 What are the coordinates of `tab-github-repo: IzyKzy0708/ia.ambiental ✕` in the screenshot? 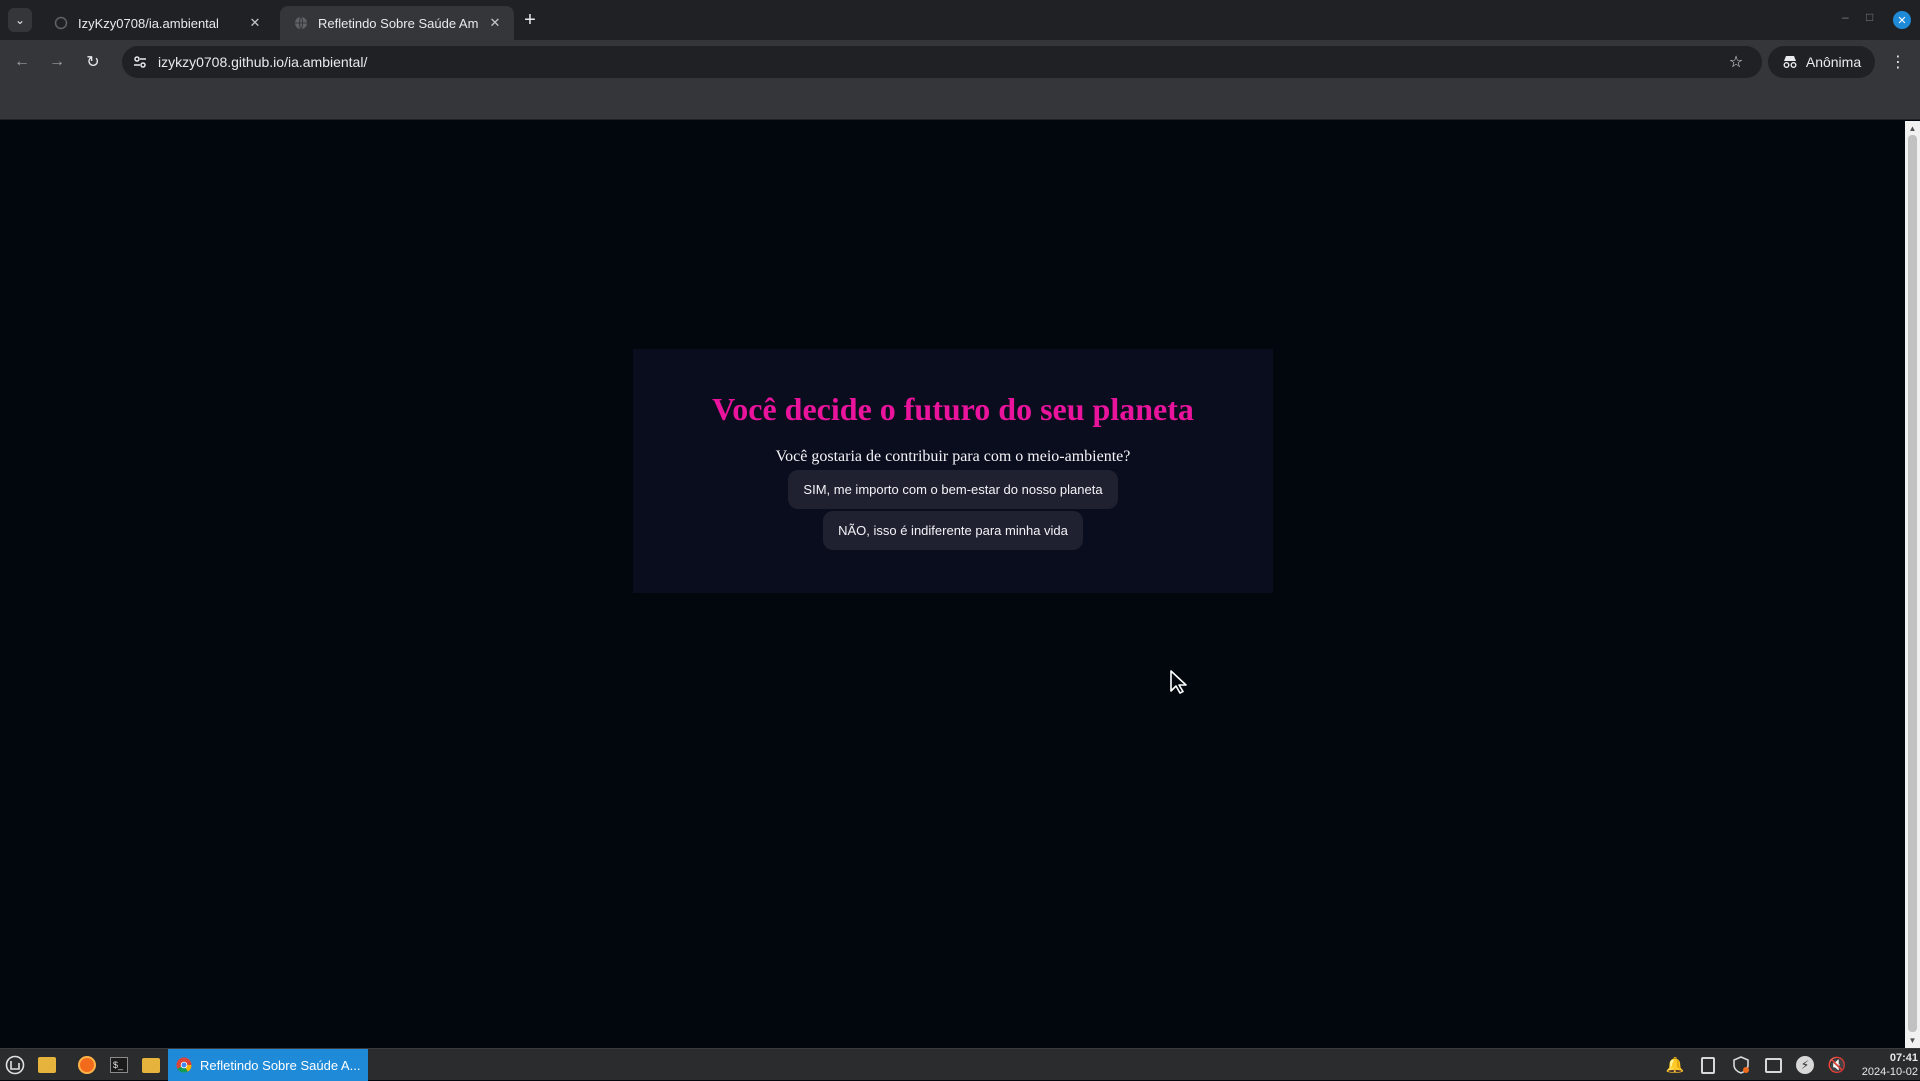 It's located at (157, 23).